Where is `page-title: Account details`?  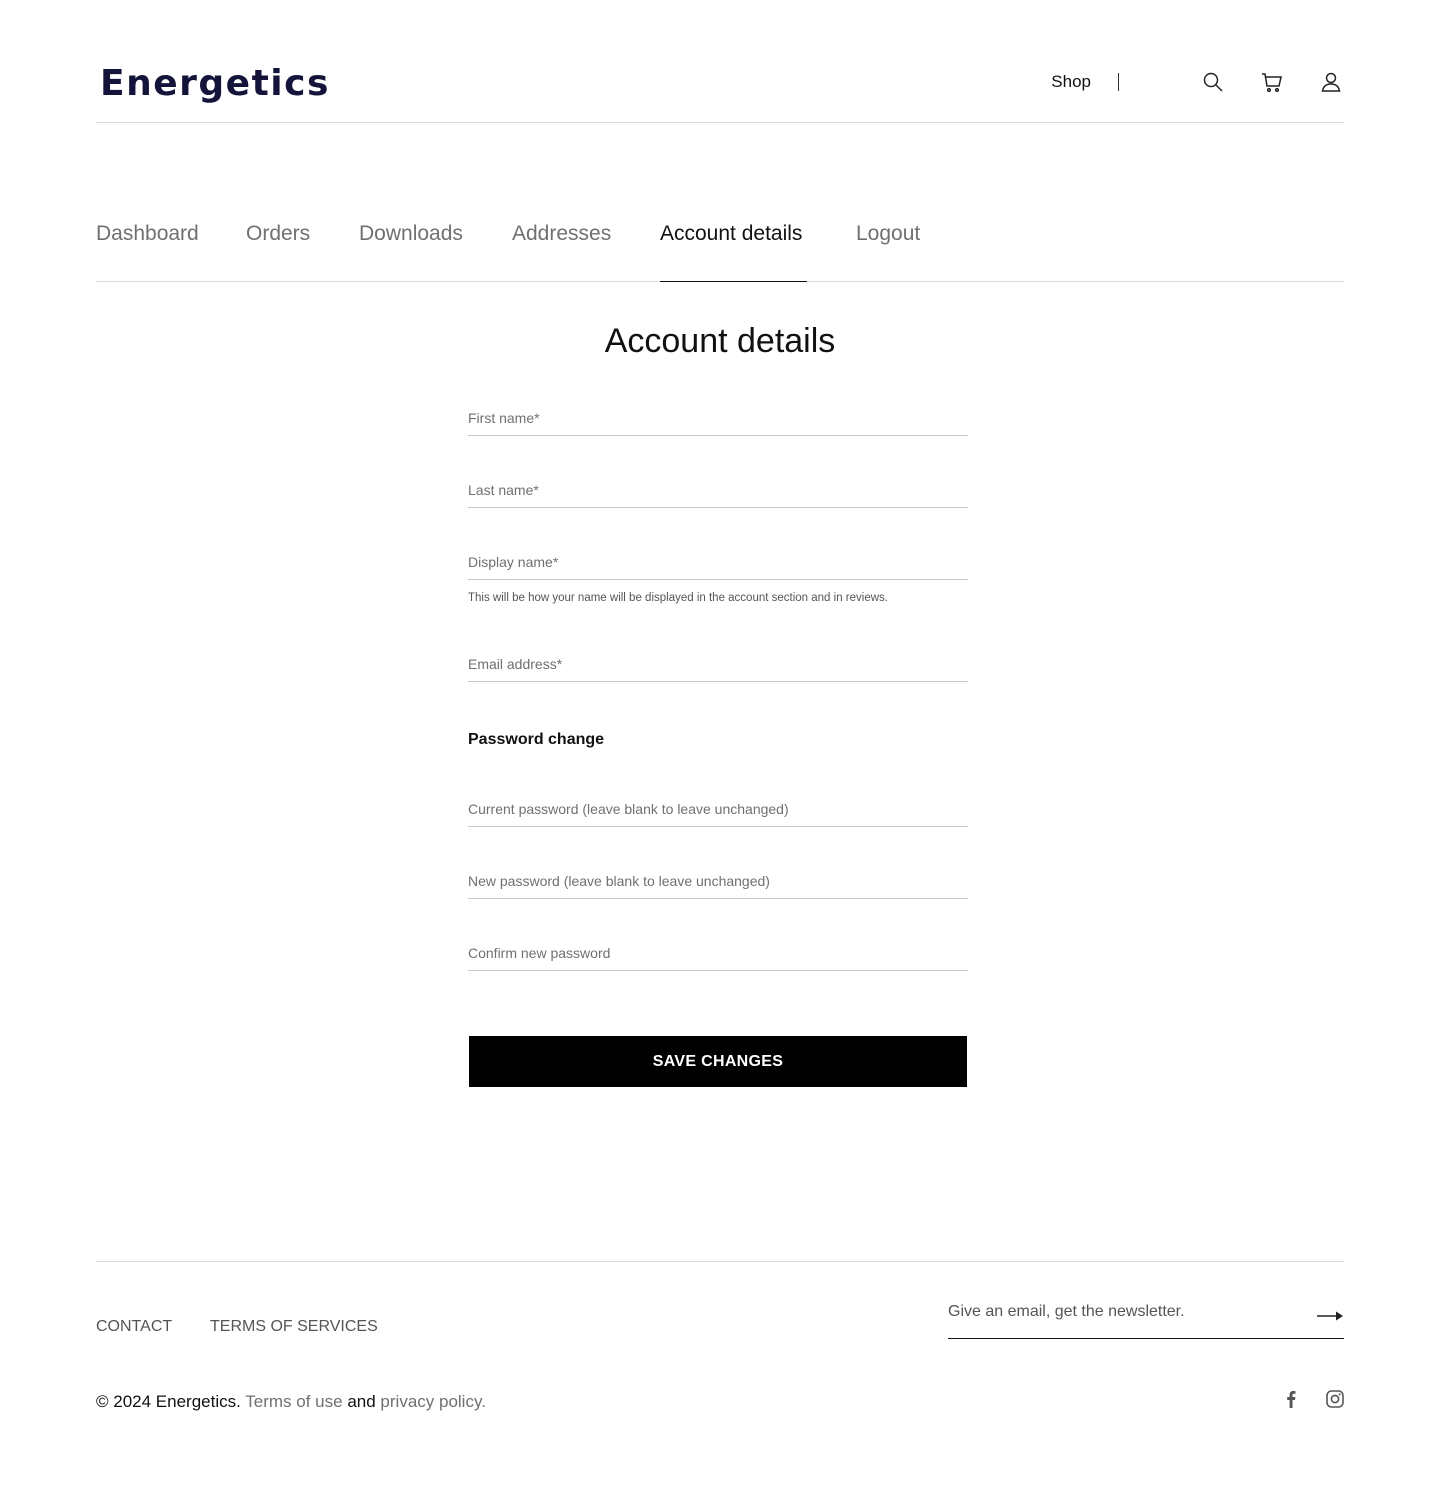 page-title: Account details is located at coordinates (720, 341).